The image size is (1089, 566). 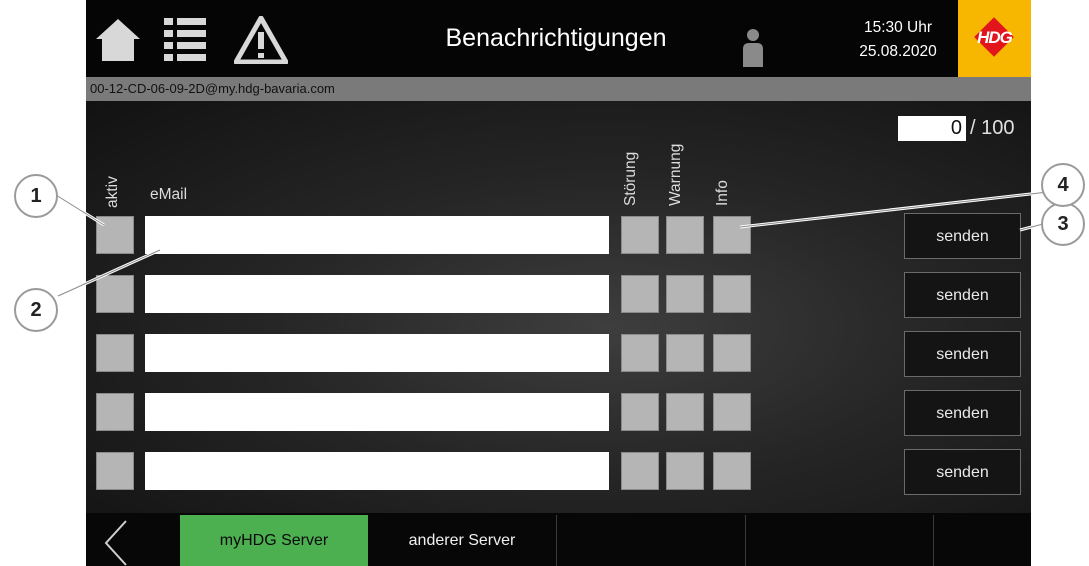 I want to click on callout-4: 4, so click(x=1063, y=185).